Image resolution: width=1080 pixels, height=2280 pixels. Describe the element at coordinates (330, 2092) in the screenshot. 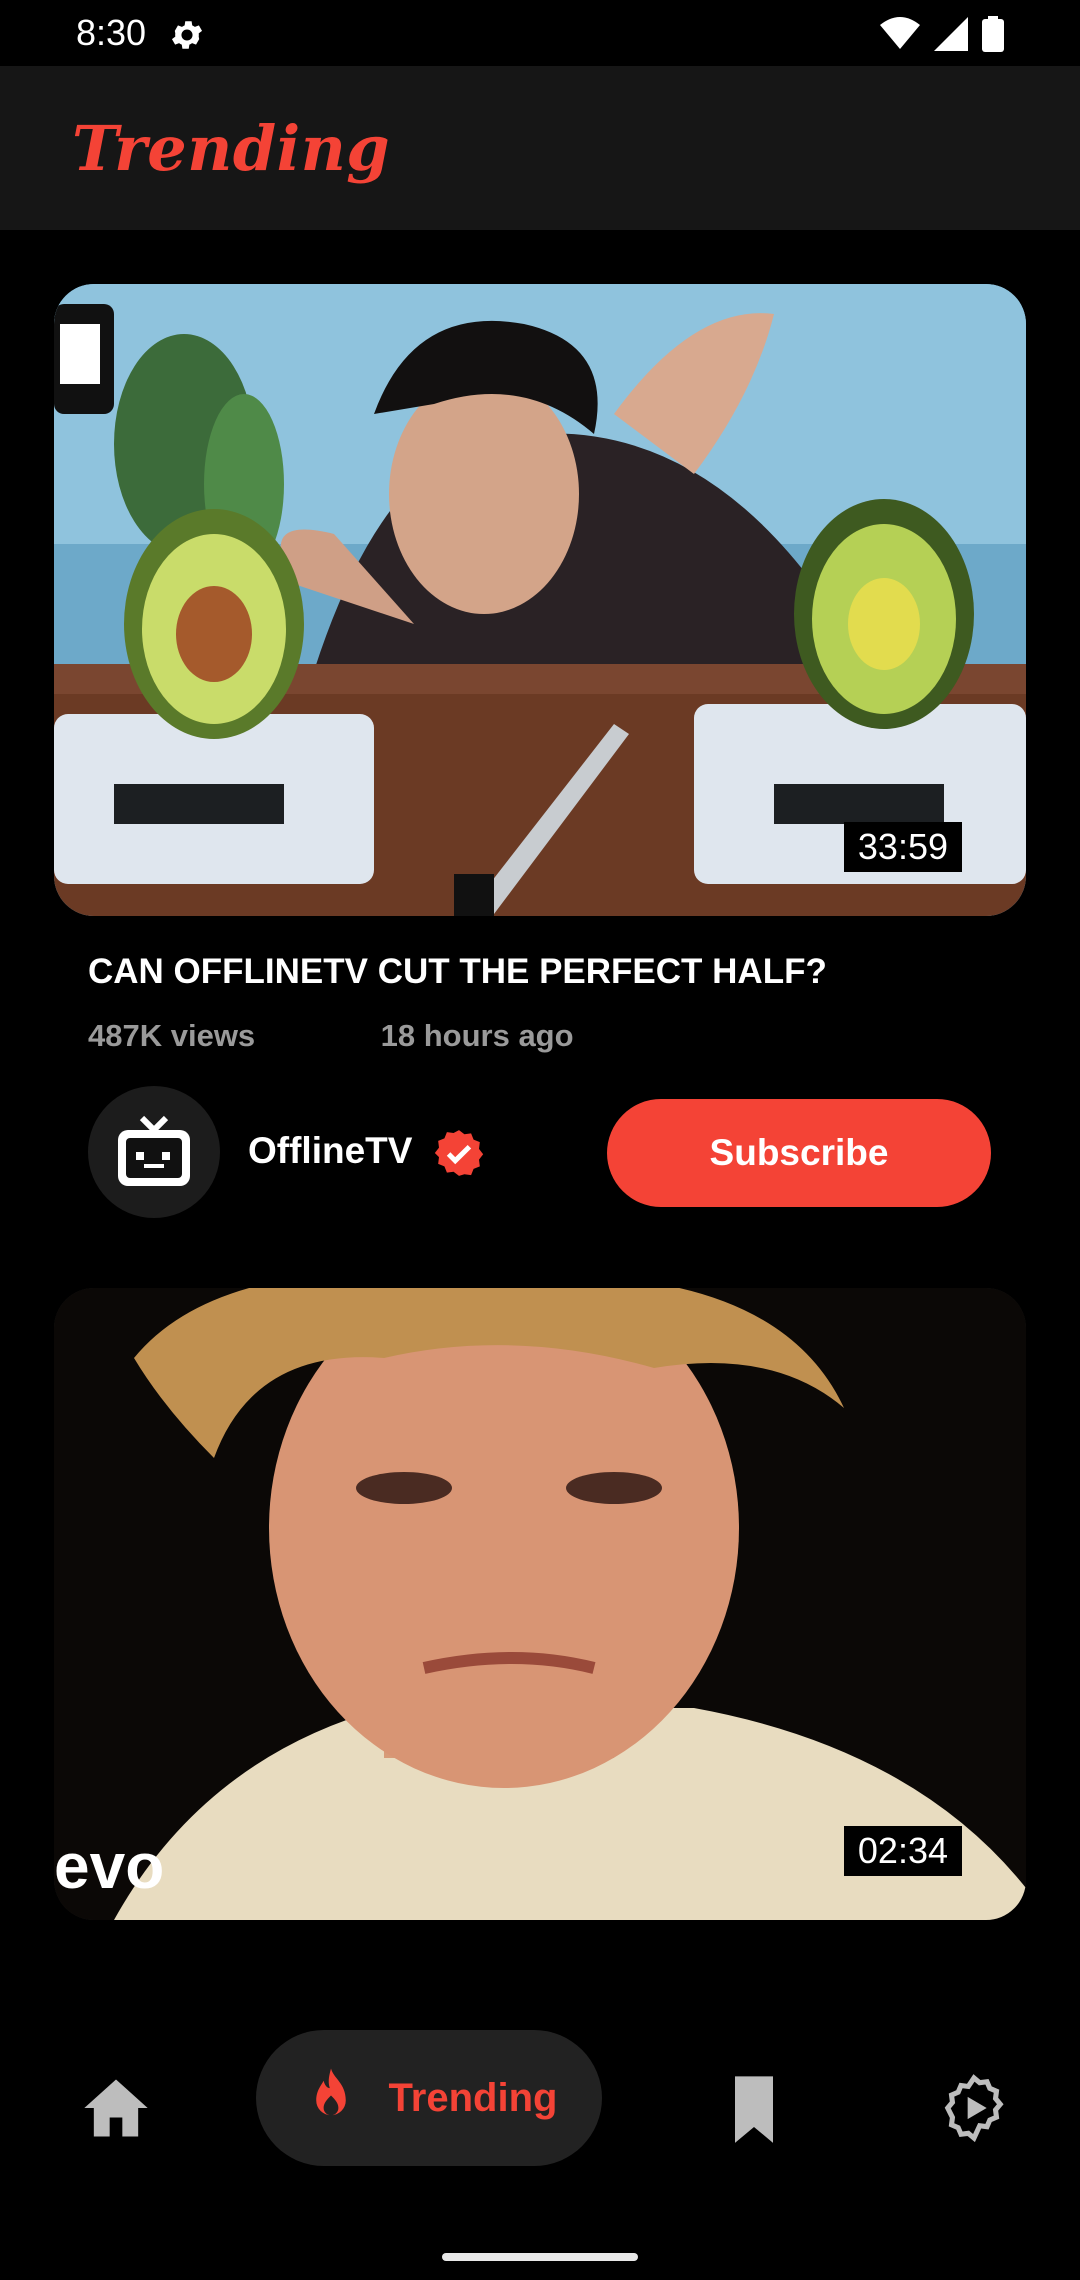

I see `flame-icon` at that location.